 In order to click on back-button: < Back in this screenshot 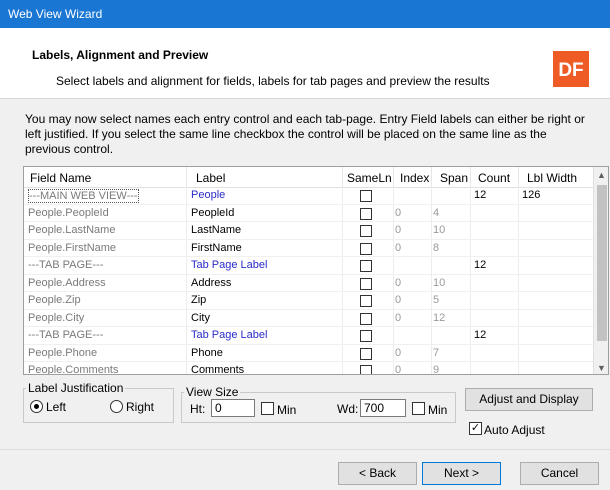, I will do `click(377, 473)`.